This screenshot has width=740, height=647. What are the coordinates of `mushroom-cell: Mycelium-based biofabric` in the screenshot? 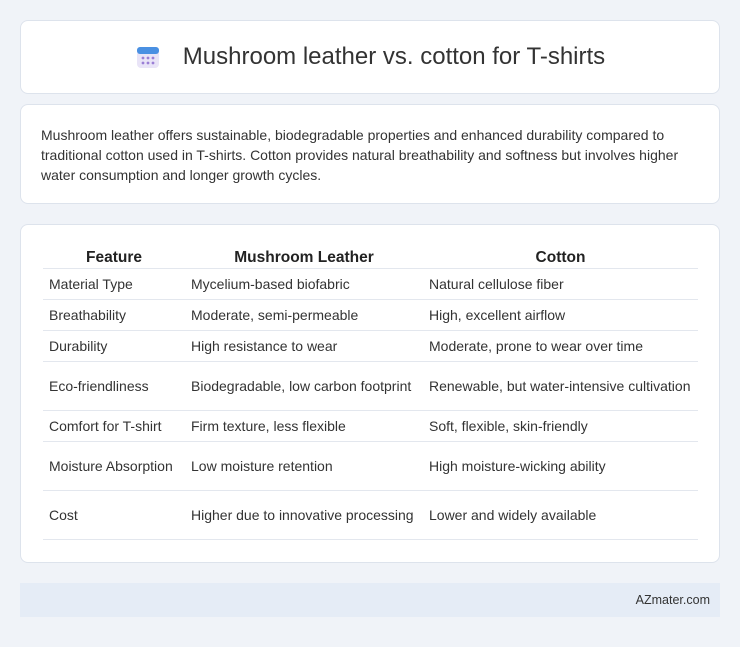 It's located at (304, 284).